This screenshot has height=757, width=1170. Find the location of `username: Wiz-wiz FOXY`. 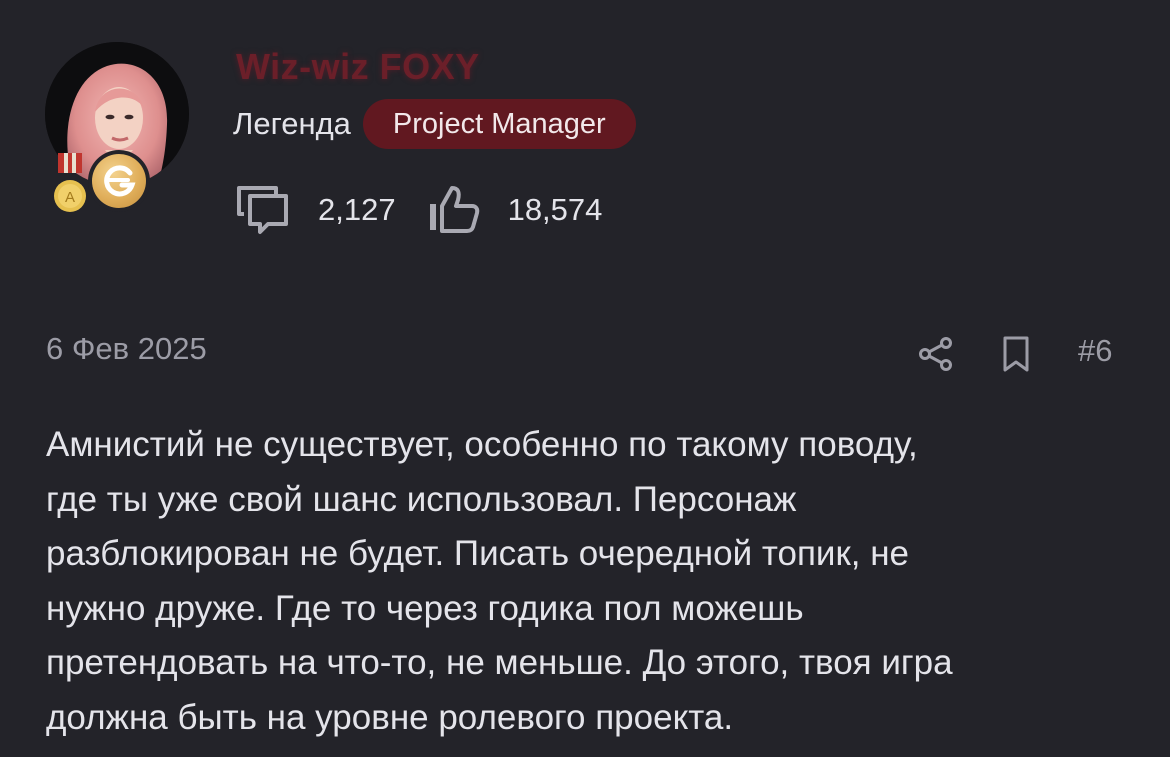

username: Wiz-wiz FOXY is located at coordinates (358, 67).